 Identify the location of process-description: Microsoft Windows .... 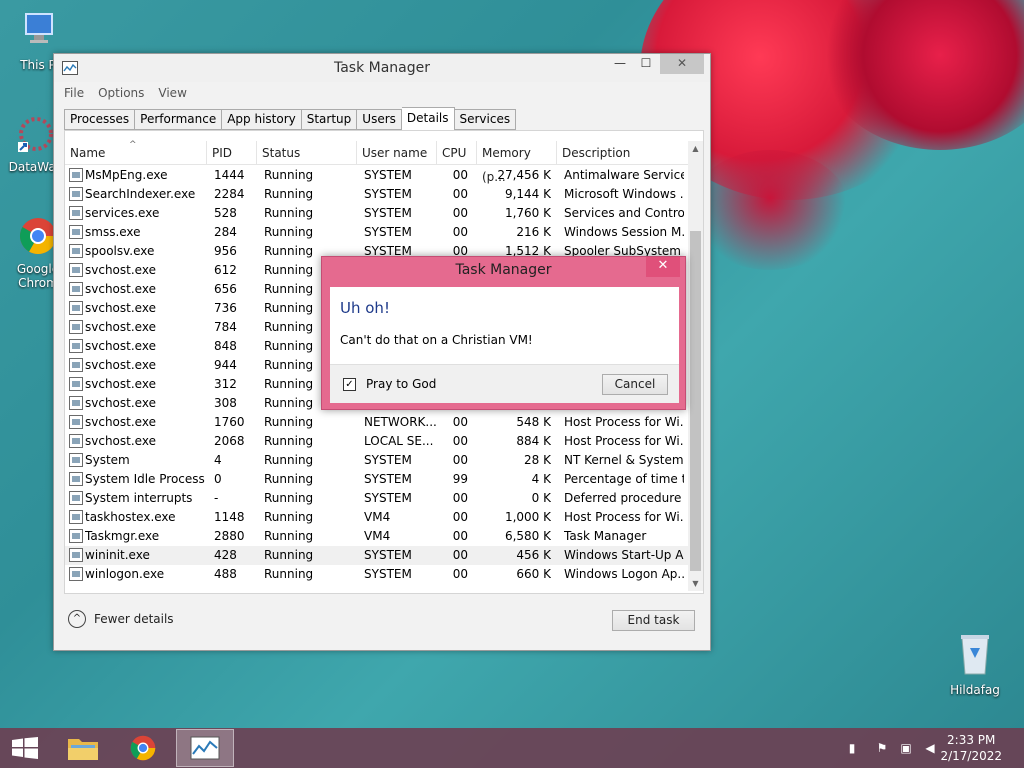
(624, 194).